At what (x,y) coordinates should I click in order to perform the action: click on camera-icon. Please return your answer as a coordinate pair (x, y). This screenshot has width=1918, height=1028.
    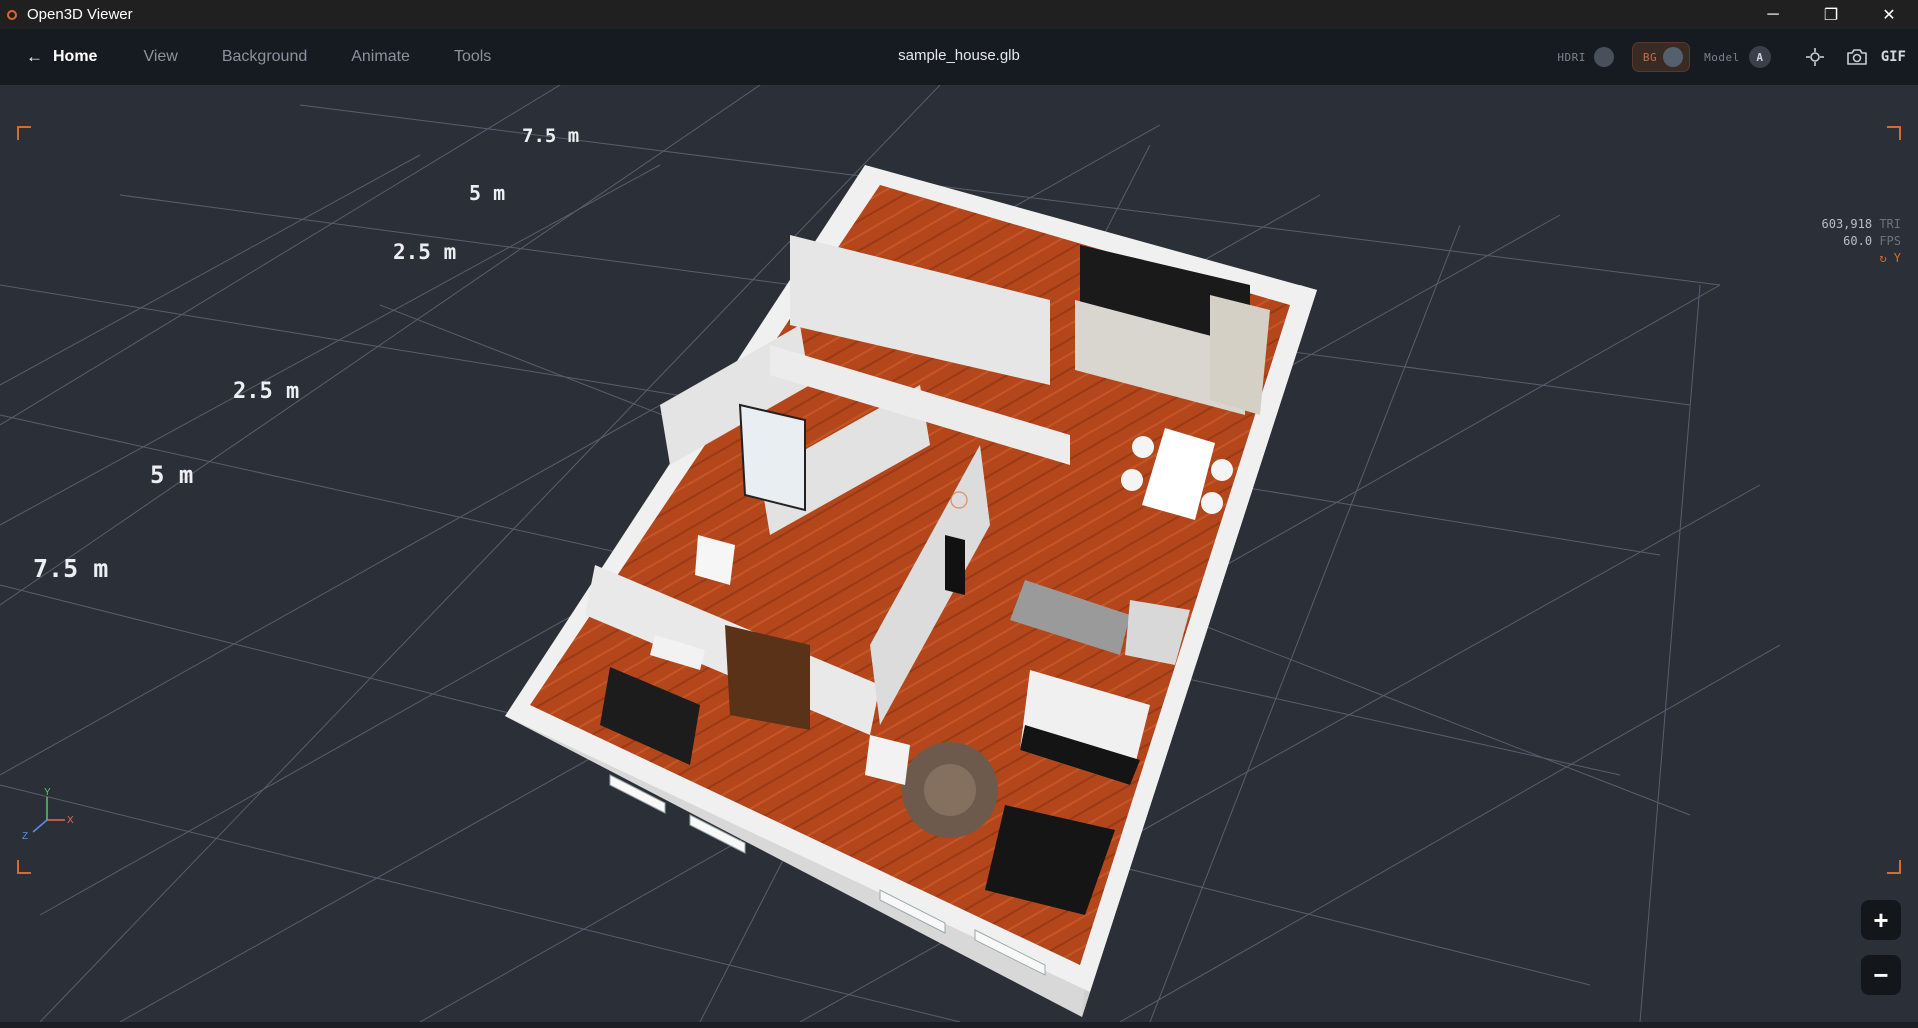
    Looking at the image, I should click on (1856, 57).